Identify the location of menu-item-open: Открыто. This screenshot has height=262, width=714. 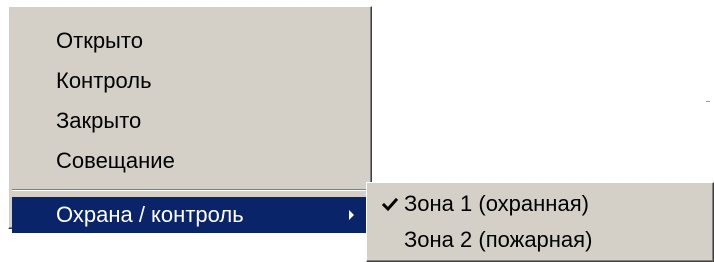
(190, 41).